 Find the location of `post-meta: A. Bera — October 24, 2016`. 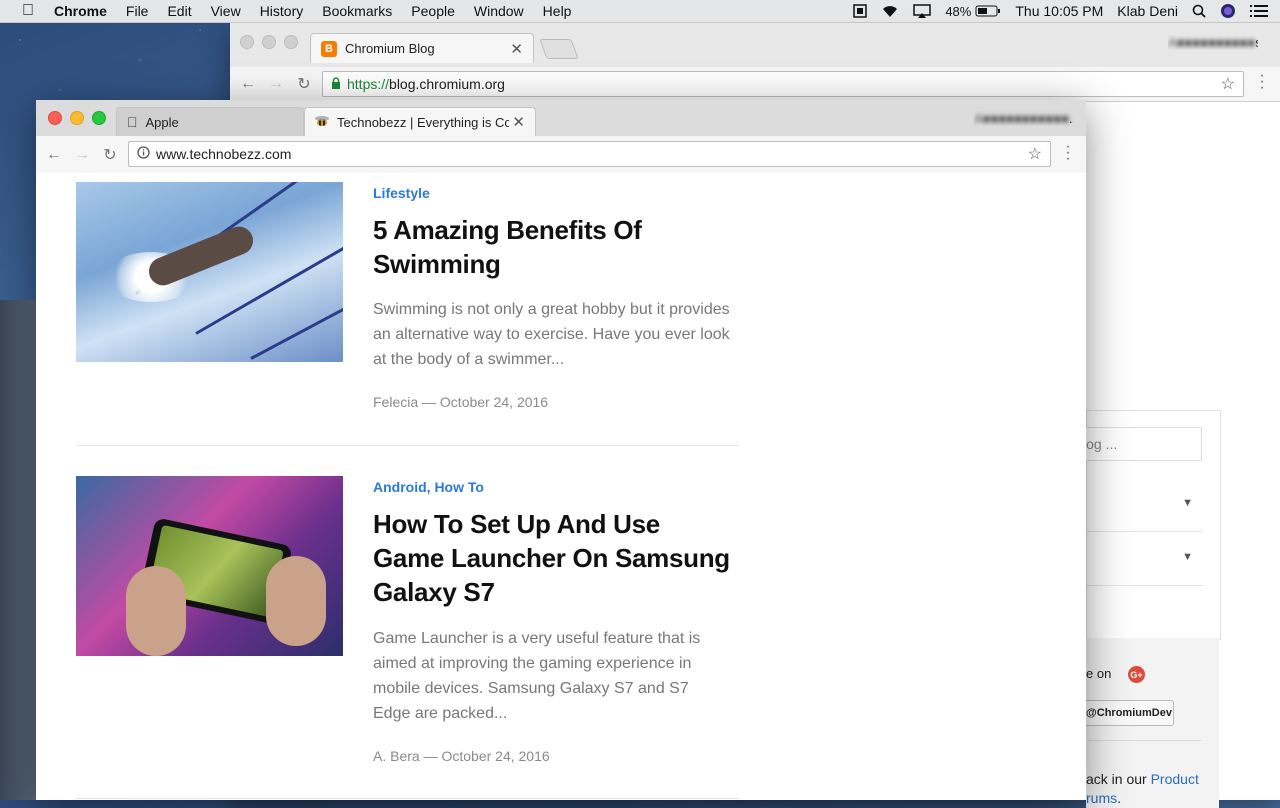

post-meta: A. Bera — October 24, 2016 is located at coordinates (461, 756).